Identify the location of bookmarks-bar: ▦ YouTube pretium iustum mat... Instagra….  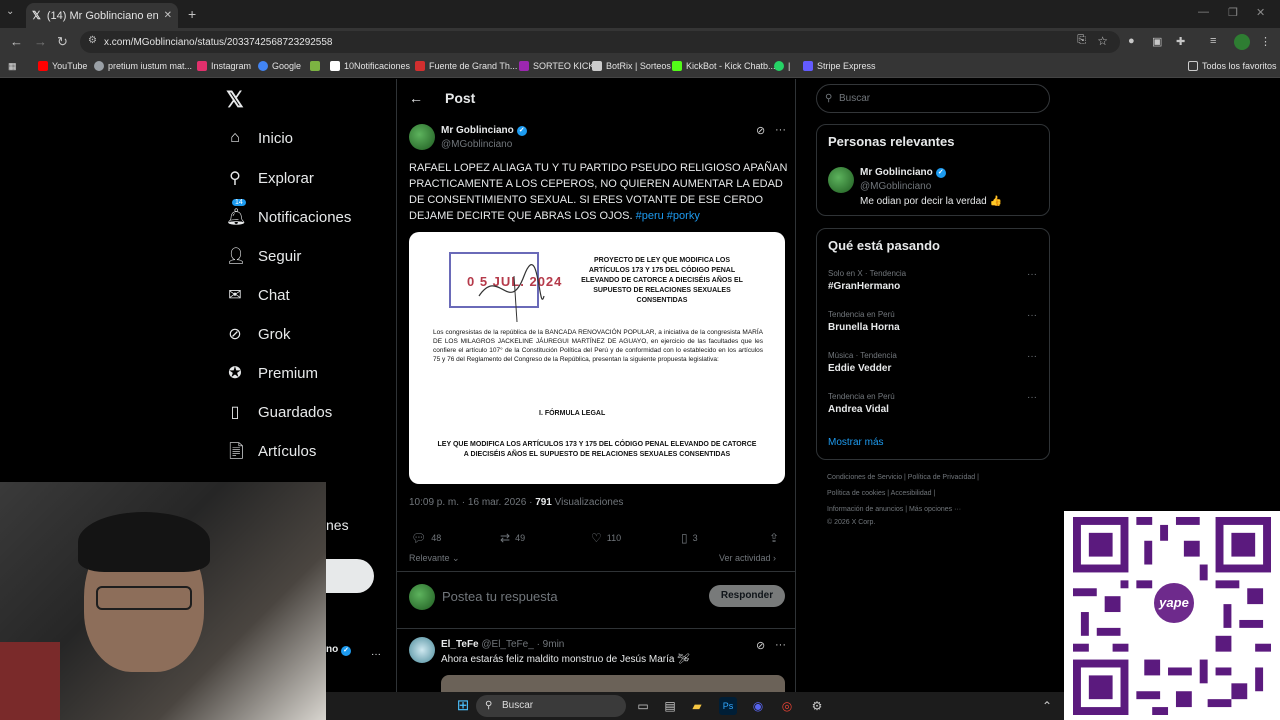
(640, 67).